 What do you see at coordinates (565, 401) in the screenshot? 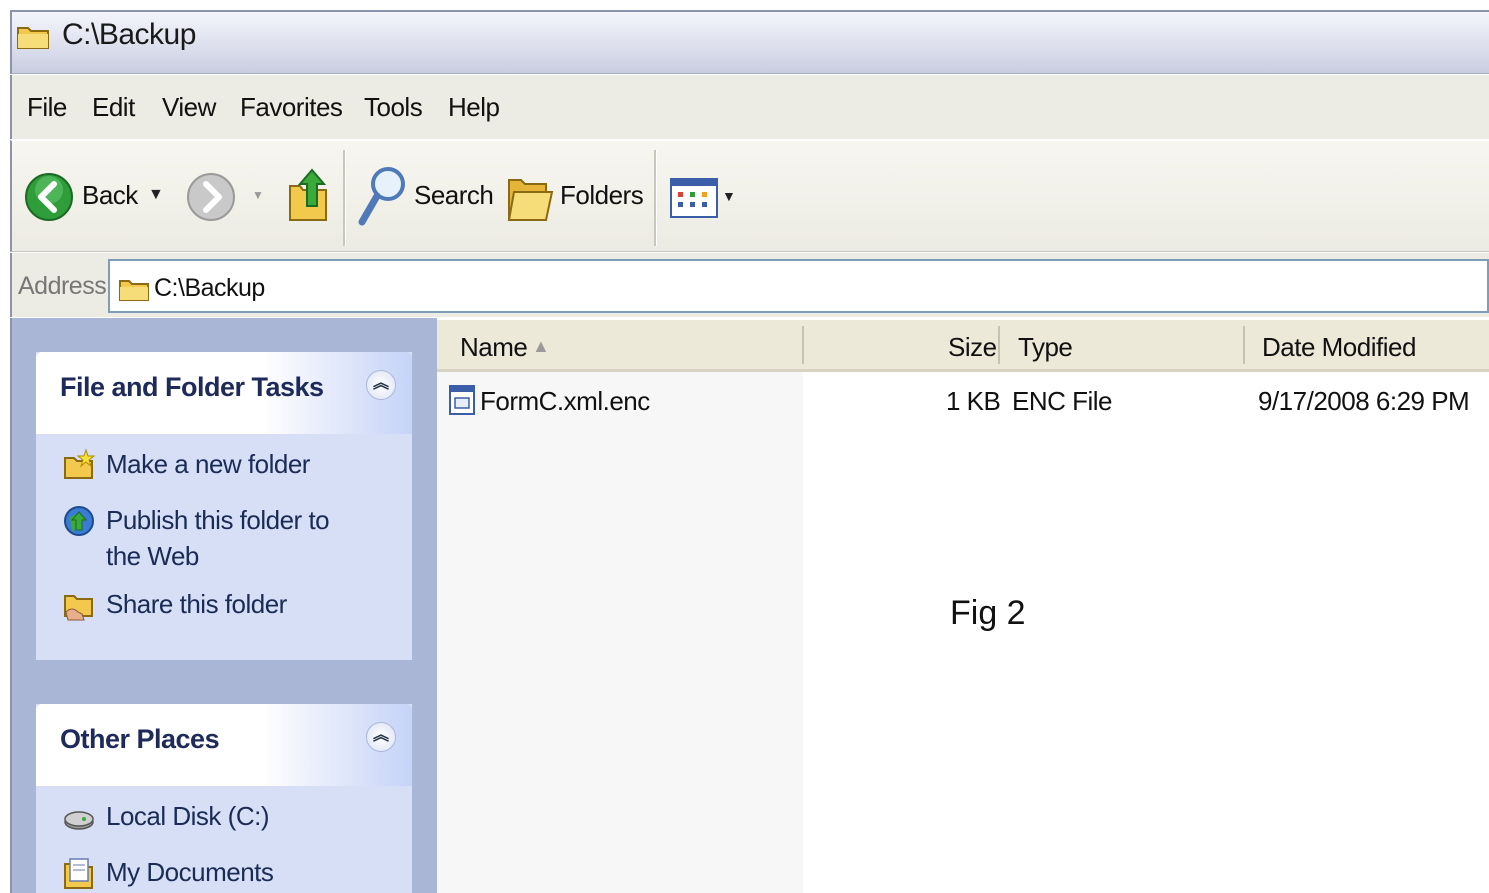
I see `file-name: FormC.xml.enc` at bounding box center [565, 401].